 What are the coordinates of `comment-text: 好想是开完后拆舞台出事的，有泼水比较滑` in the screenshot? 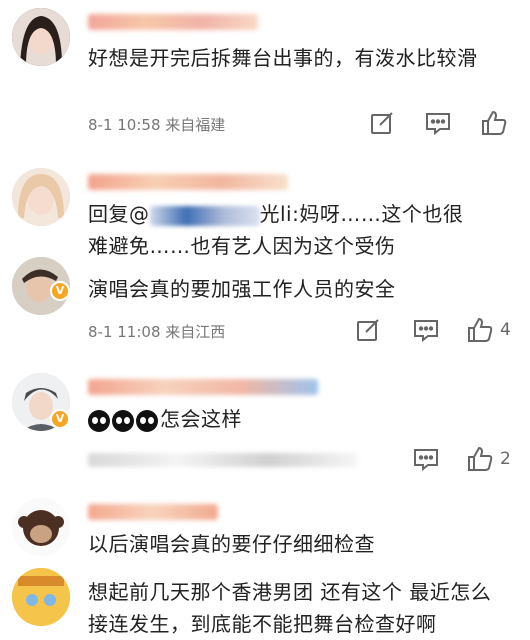 It's located at (283, 58).